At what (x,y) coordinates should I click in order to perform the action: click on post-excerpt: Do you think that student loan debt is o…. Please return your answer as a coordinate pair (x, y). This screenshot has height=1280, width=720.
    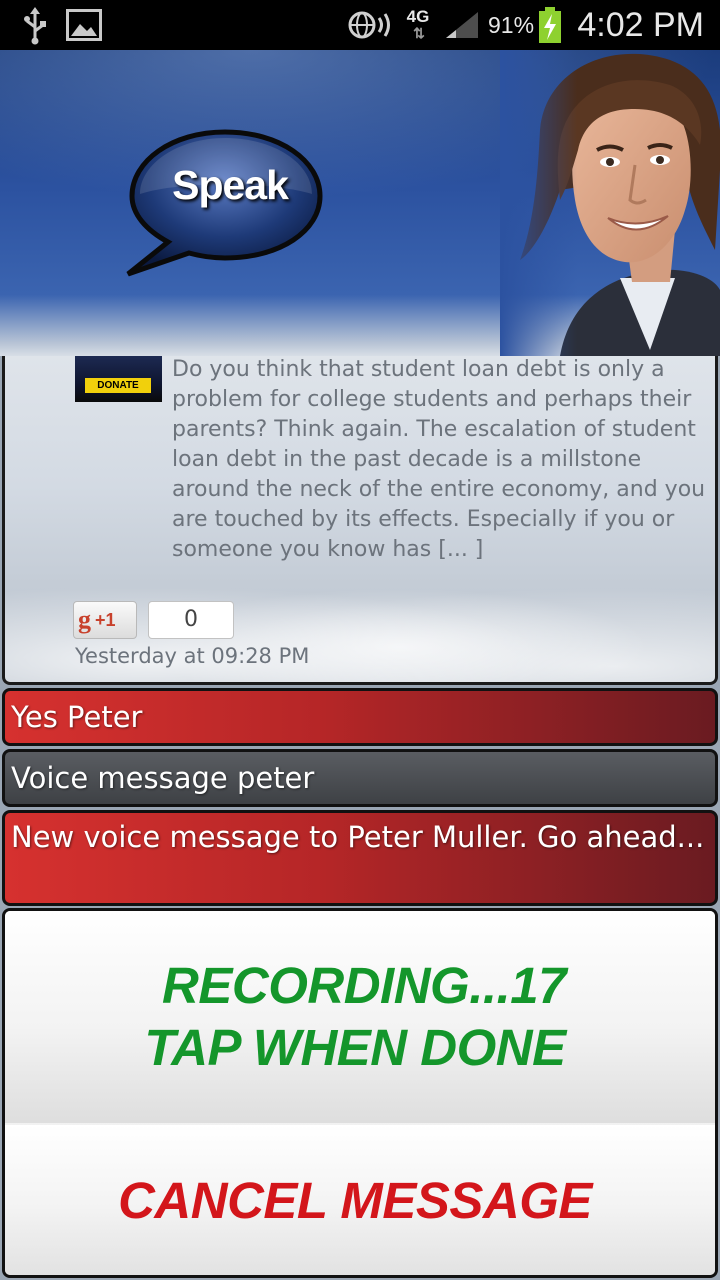
    Looking at the image, I should click on (442, 460).